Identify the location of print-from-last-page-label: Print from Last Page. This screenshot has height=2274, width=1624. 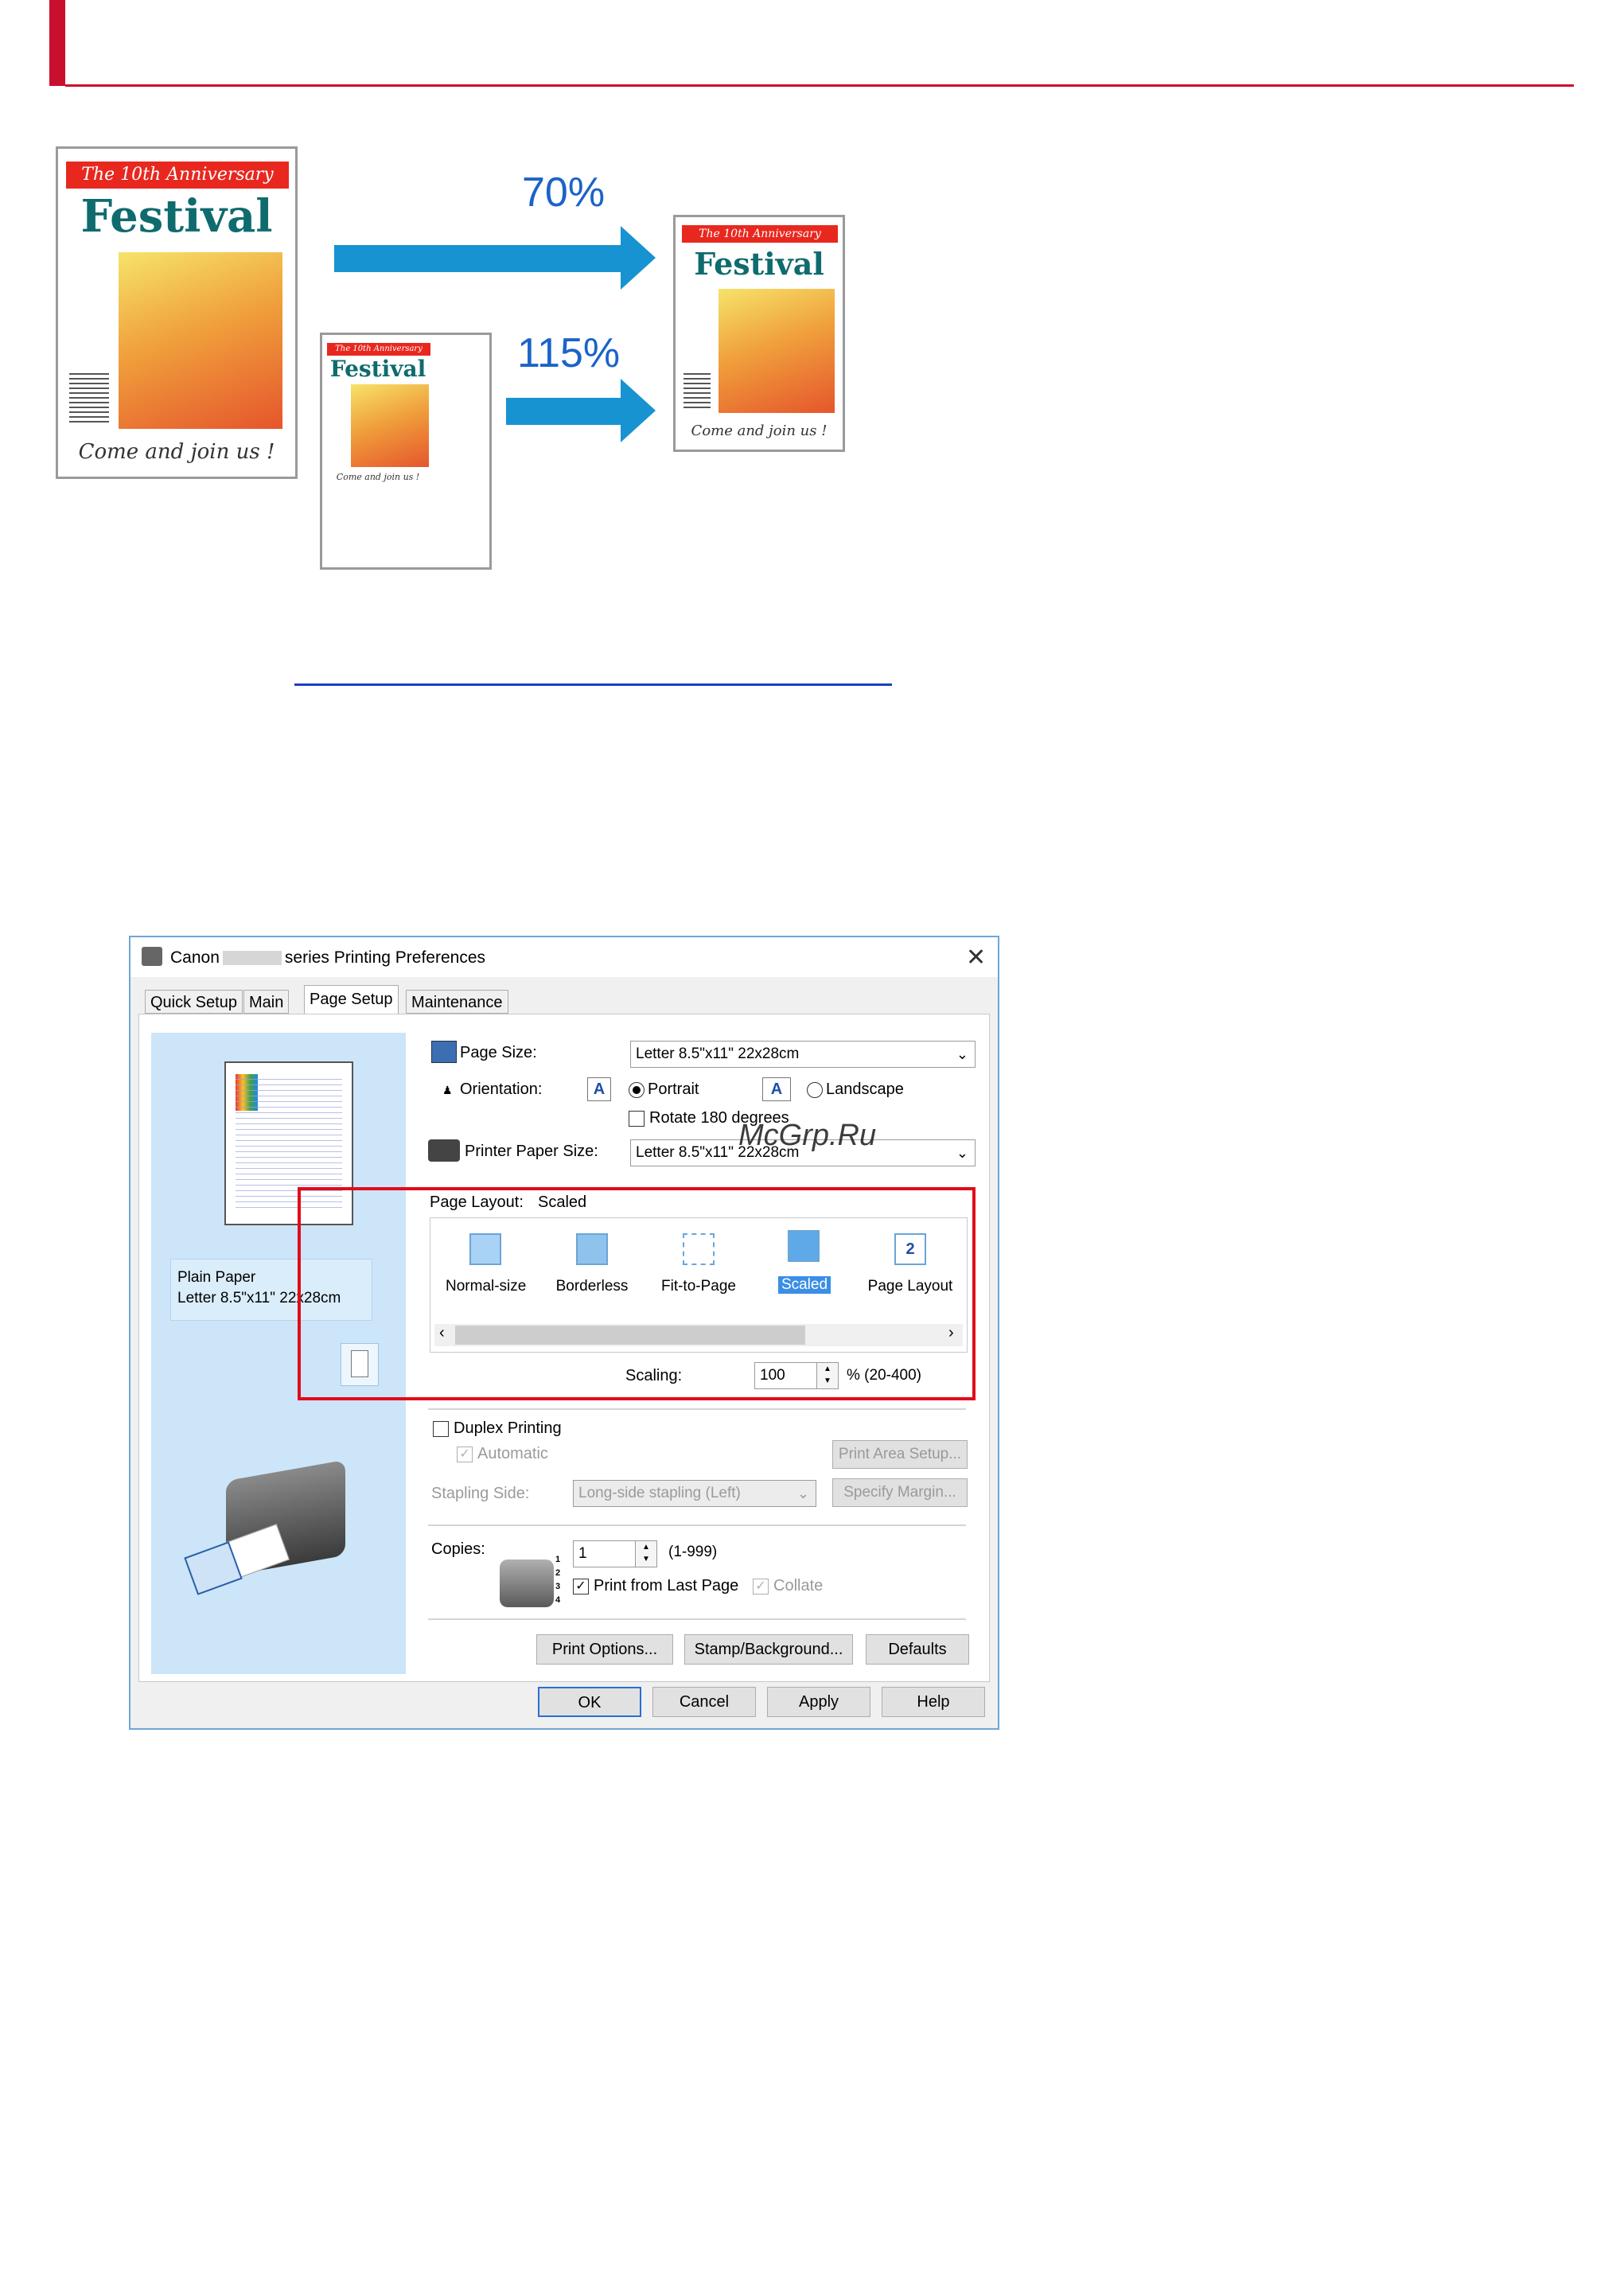
(666, 1586).